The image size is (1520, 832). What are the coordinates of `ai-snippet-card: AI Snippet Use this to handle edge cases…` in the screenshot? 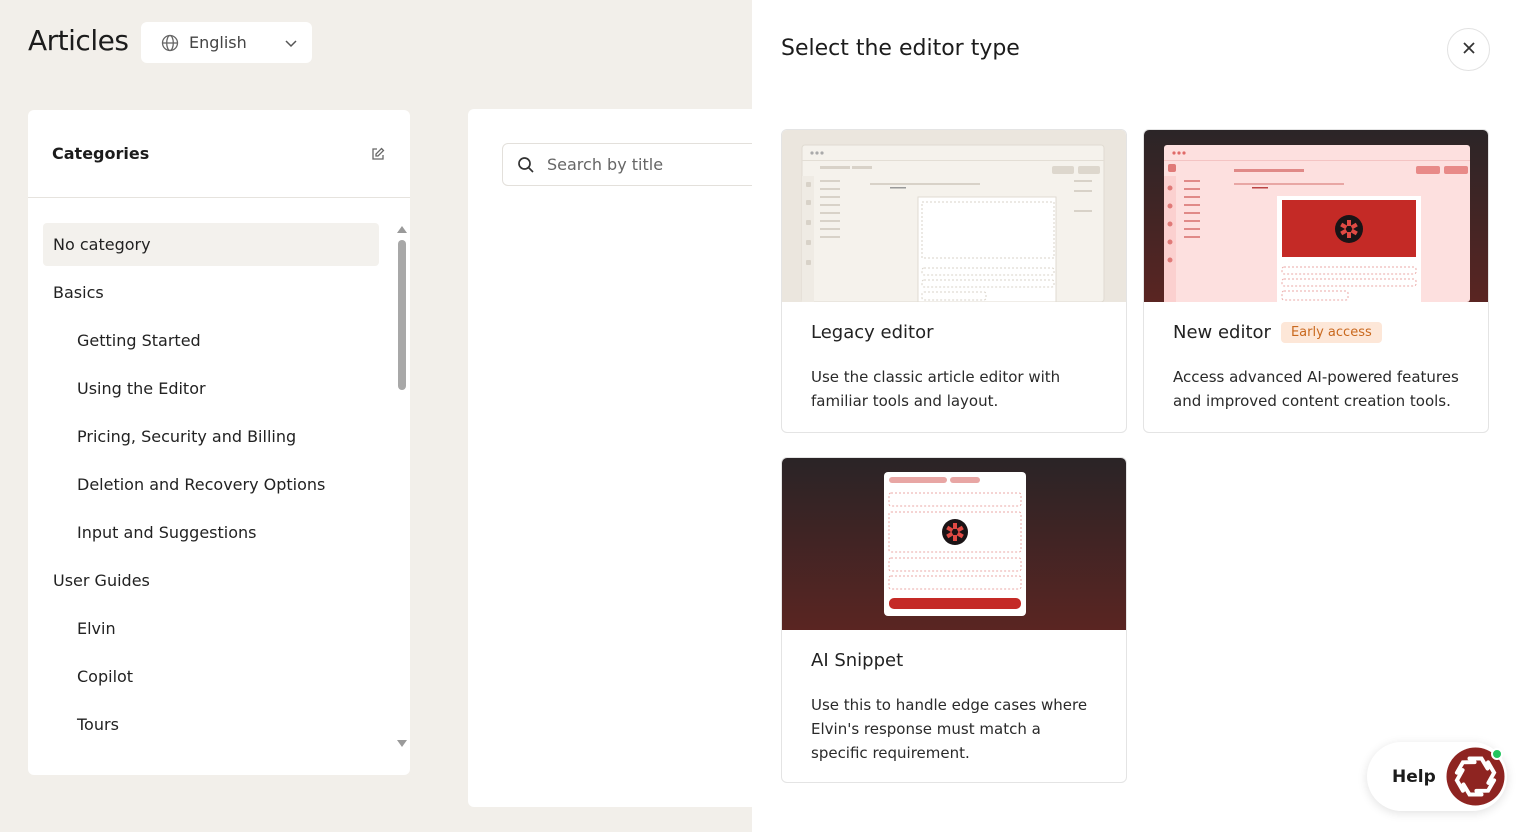 It's located at (954, 620).